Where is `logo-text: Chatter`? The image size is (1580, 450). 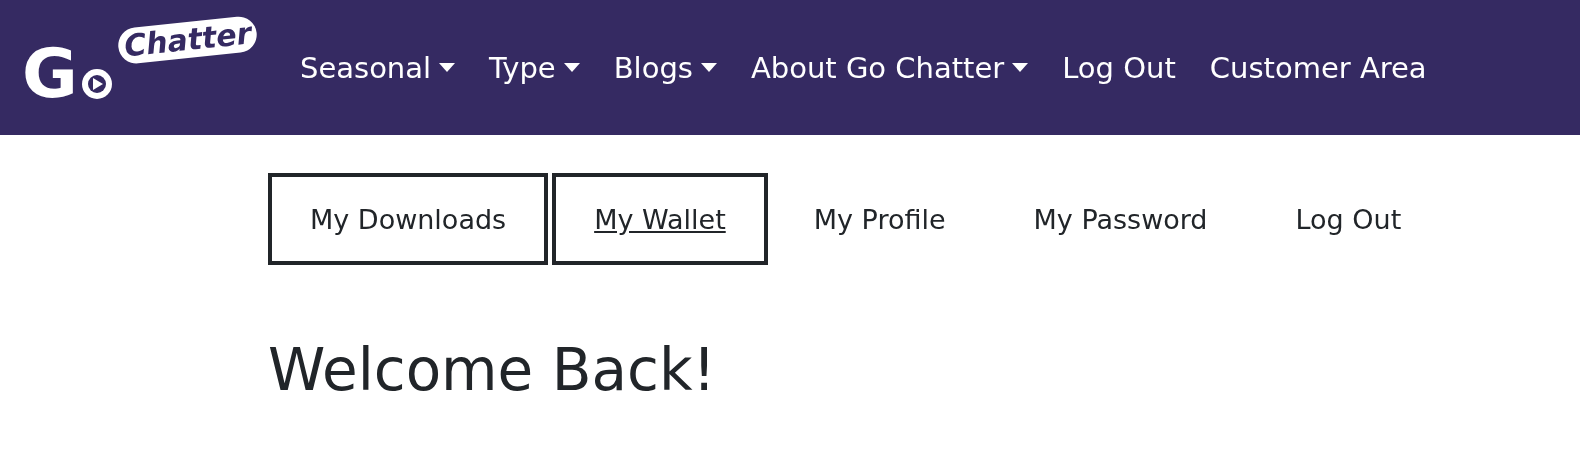
logo-text: Chatter is located at coordinates (187, 40).